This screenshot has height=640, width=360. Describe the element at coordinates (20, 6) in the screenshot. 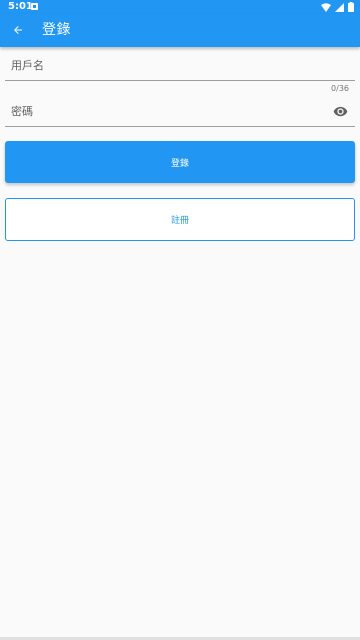

I see `status-time: 5:01` at that location.